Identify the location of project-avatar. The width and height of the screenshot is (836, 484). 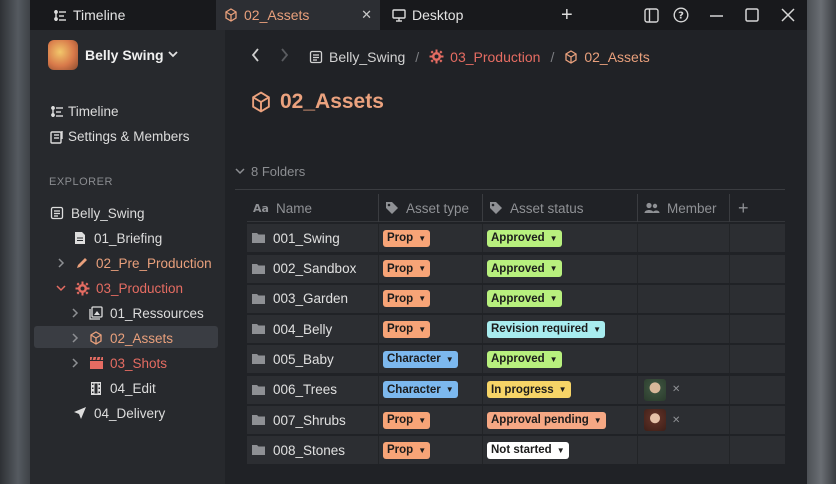
(63, 55).